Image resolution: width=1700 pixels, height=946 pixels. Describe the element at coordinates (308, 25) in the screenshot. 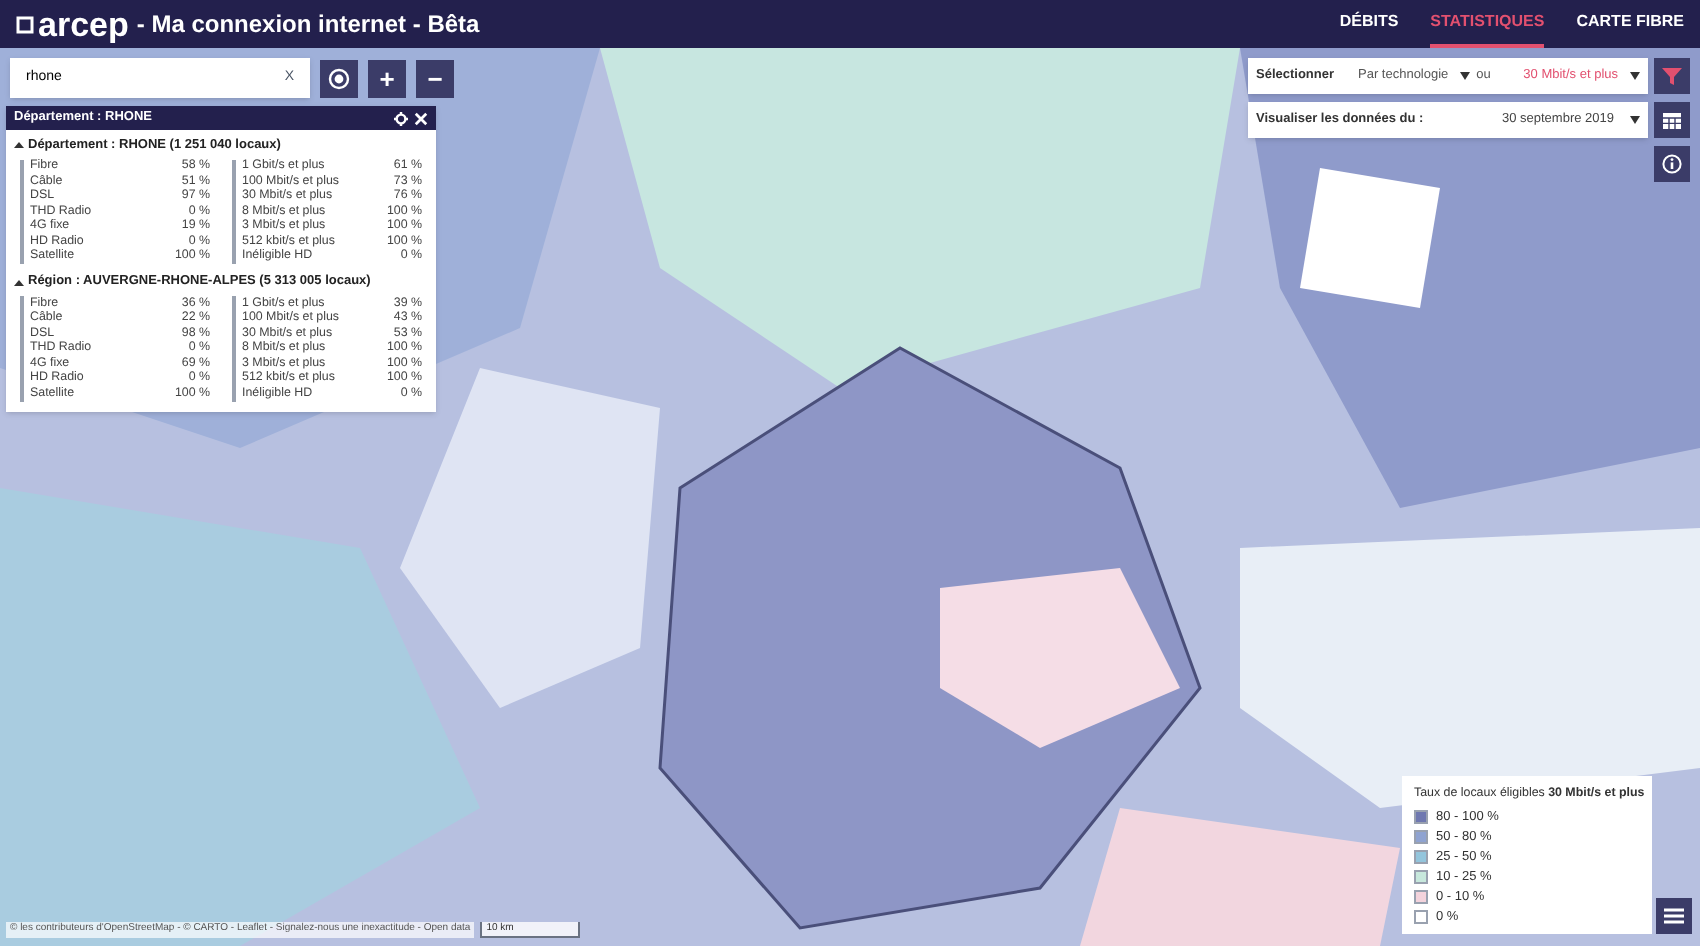

I see `app-title: - Ma connexion internet - Bêta` at that location.